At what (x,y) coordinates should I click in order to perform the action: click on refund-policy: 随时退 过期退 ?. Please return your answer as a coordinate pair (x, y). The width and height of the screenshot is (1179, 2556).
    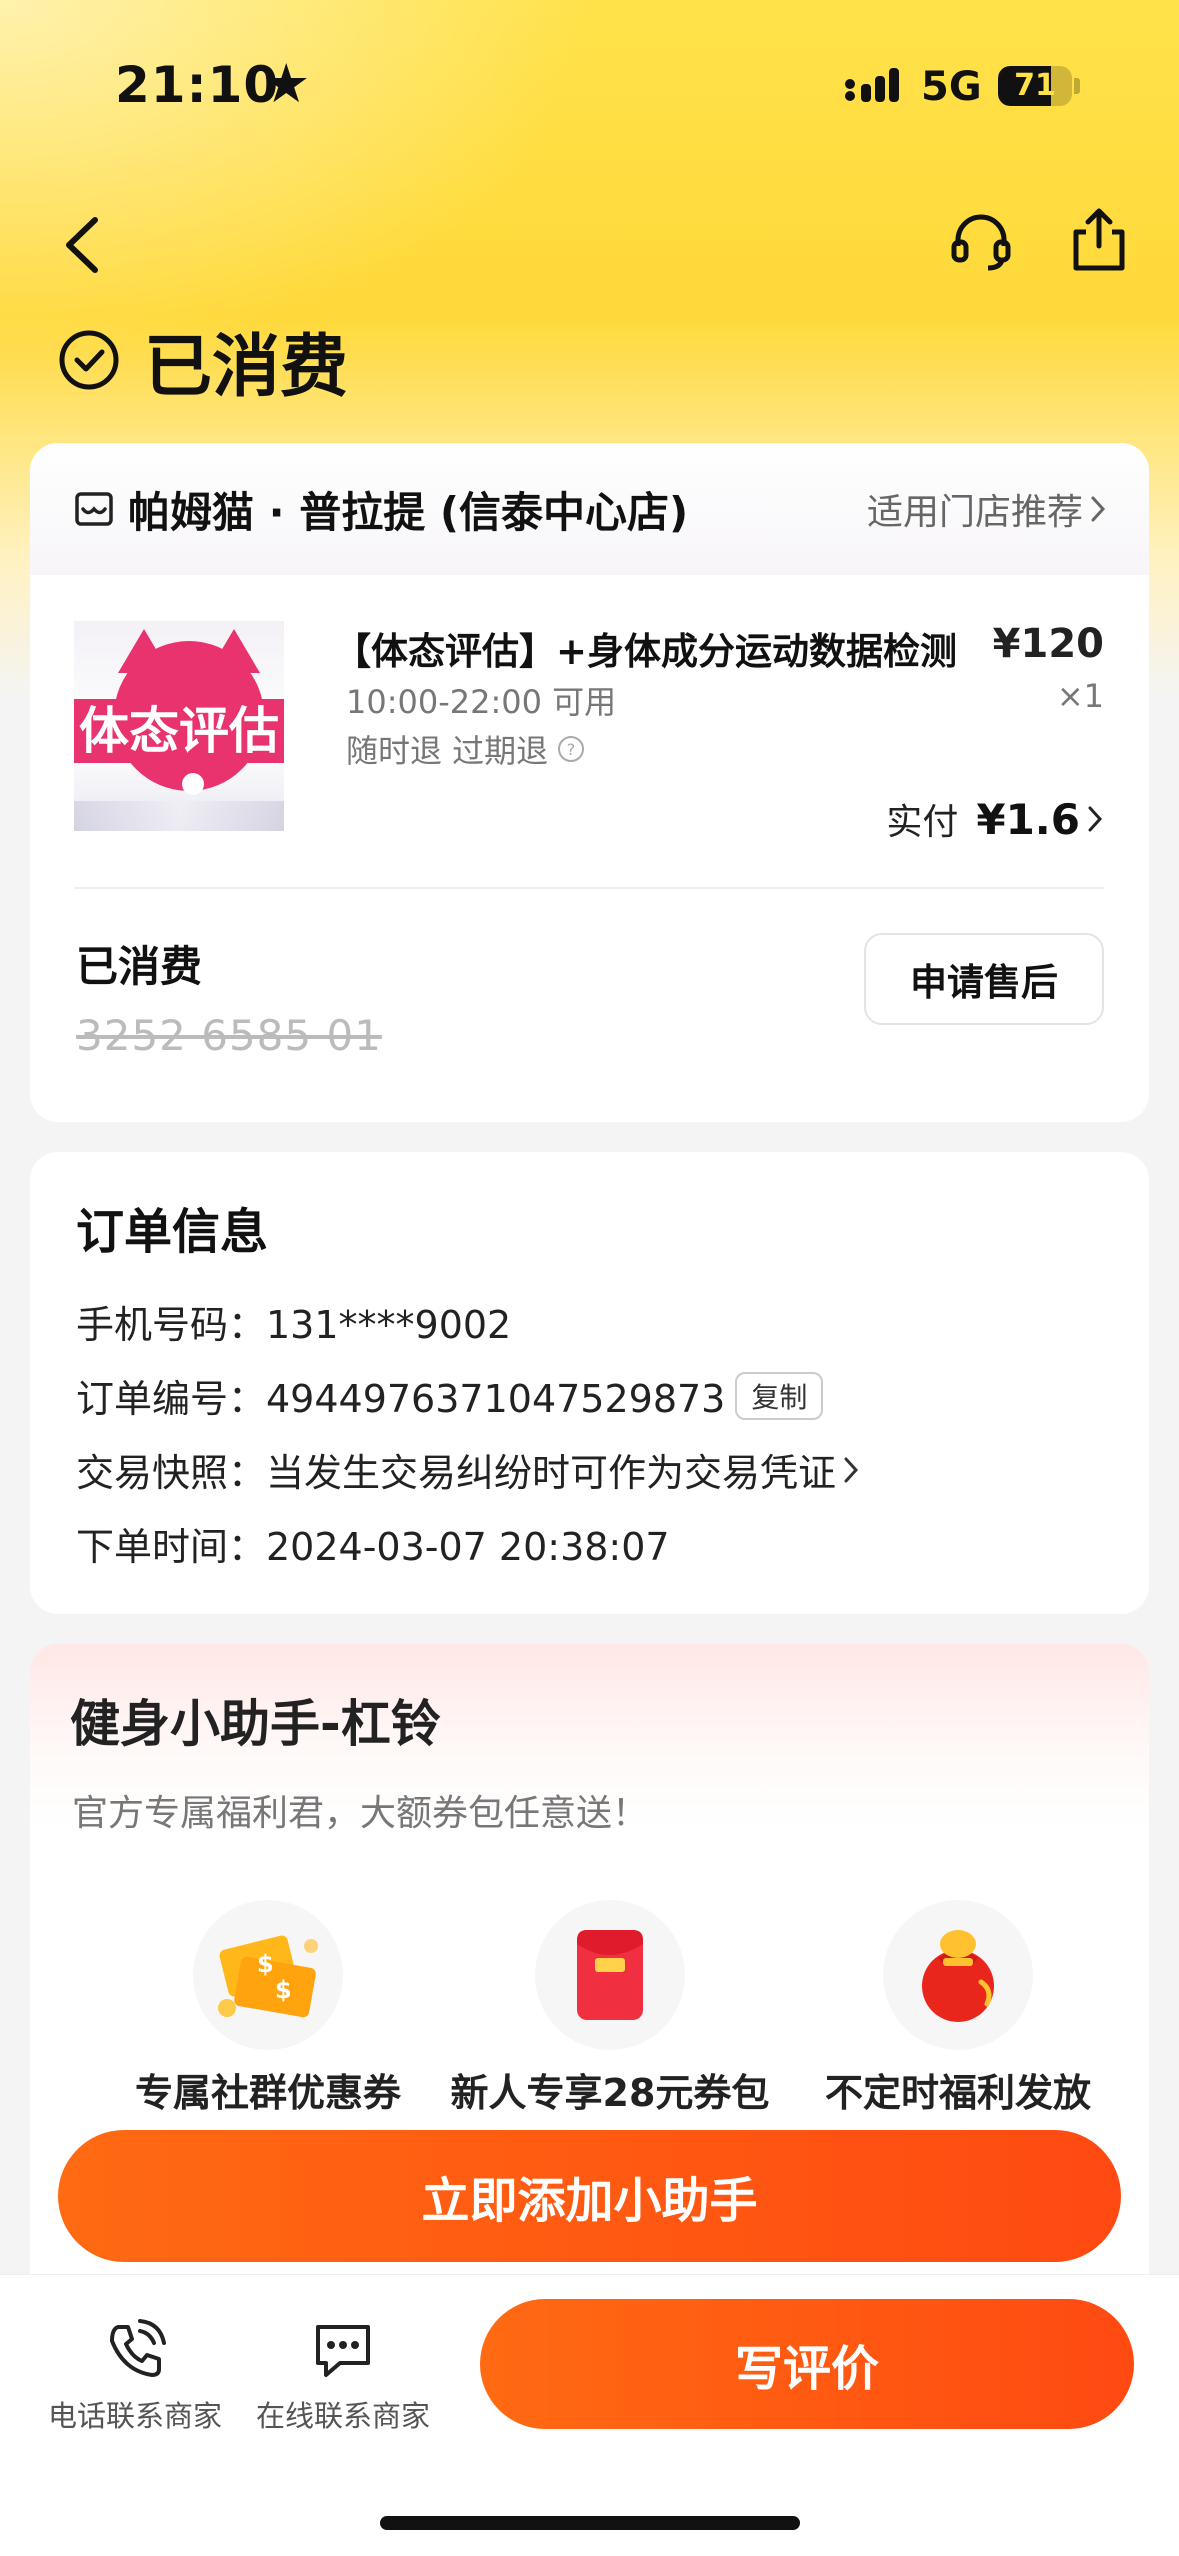
    Looking at the image, I should click on (466, 749).